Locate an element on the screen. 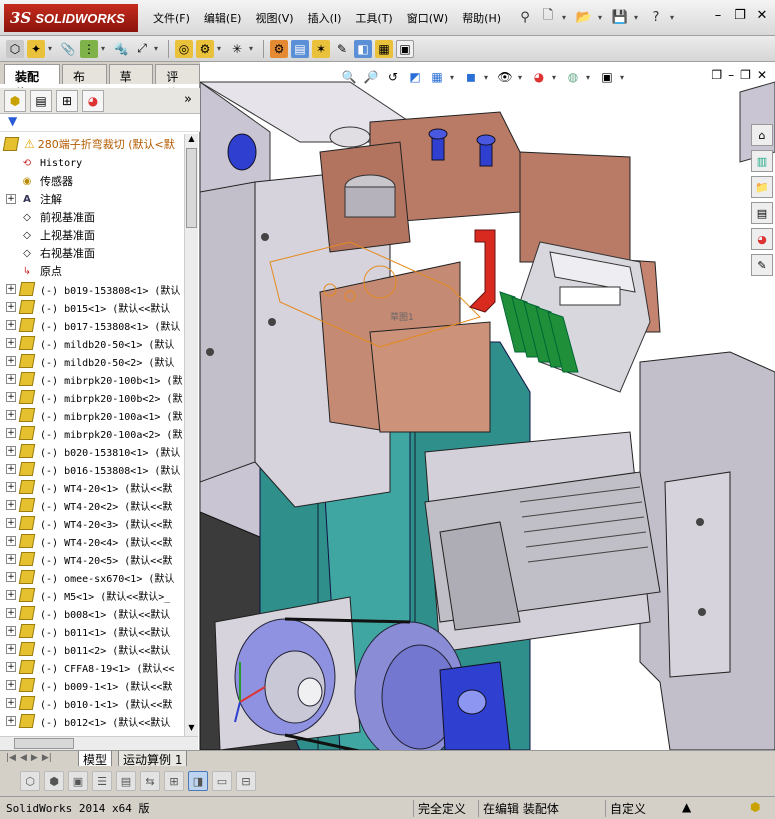  viewport-minimize-icon: – is located at coordinates (731, 75).